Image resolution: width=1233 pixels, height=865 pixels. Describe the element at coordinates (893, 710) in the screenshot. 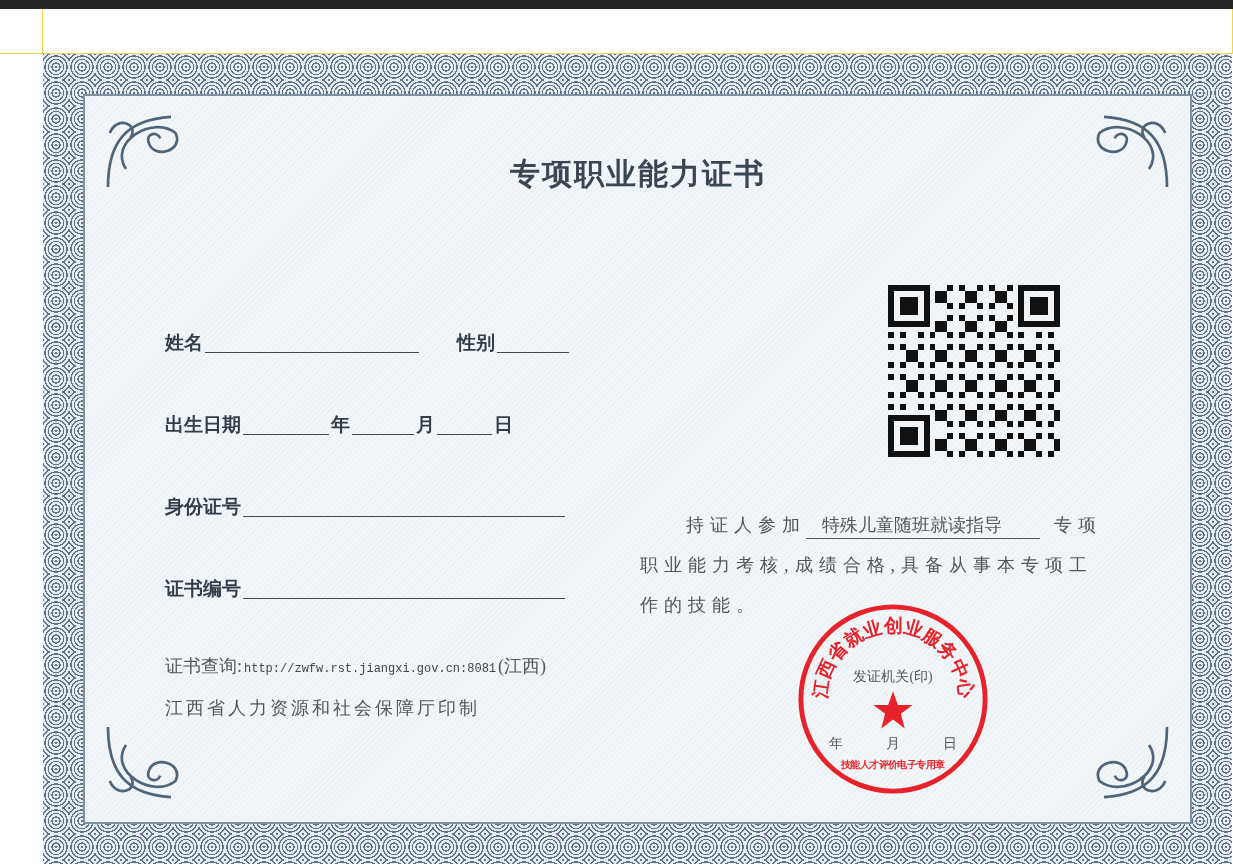

I see `star-icon` at that location.